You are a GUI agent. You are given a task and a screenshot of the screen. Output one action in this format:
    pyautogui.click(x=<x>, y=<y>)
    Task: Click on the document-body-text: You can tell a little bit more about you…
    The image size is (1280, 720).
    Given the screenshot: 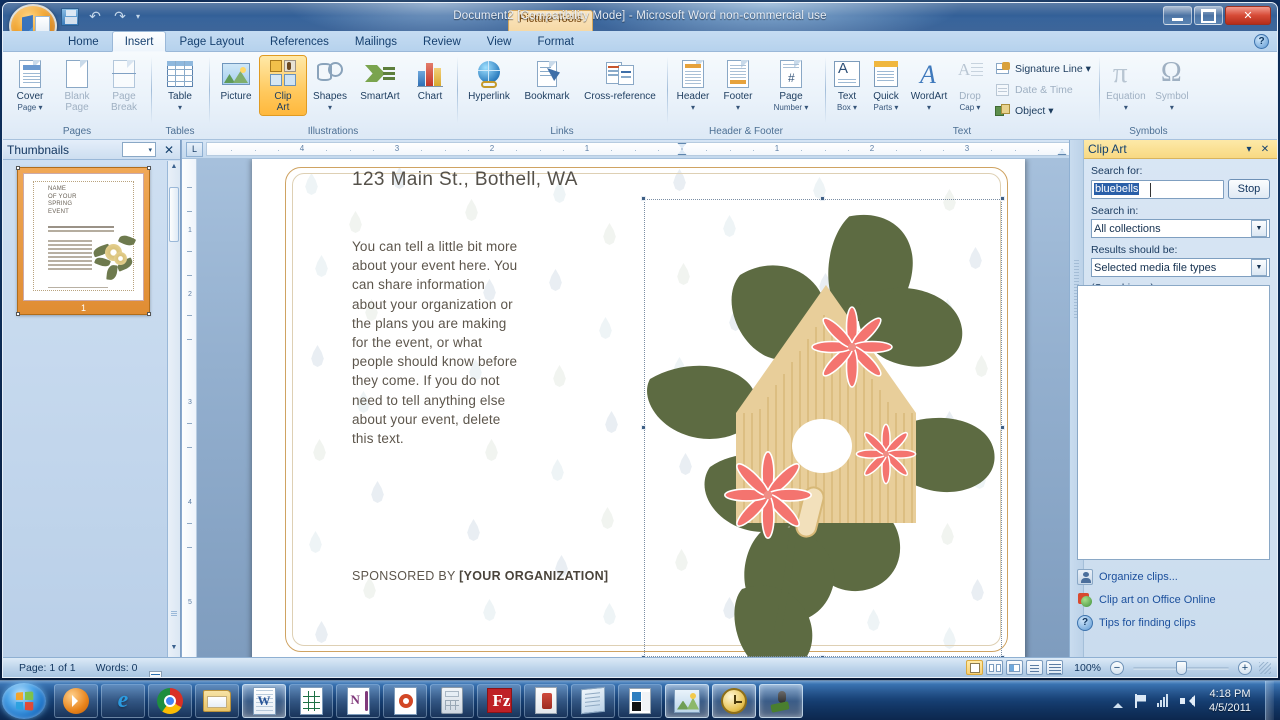 What is the action you would take?
    pyautogui.click(x=437, y=342)
    